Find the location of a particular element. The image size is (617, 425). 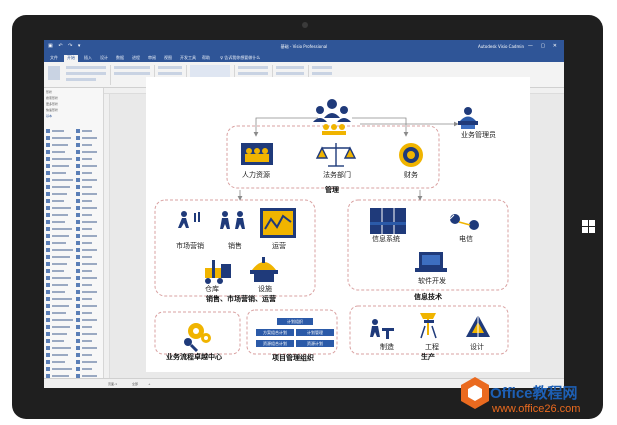

connector-left is located at coordinates (285, 127).